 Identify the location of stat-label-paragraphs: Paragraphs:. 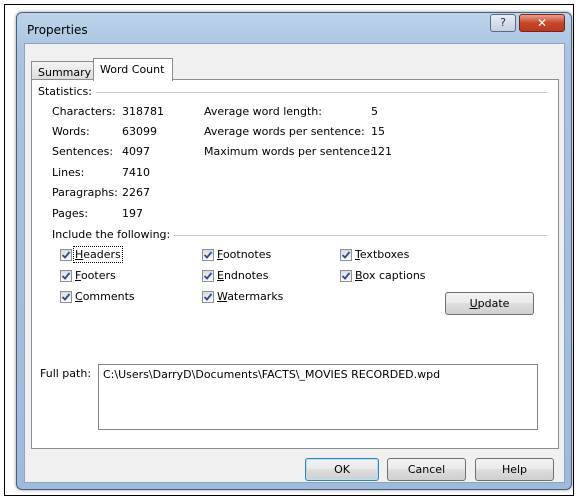
(85, 192).